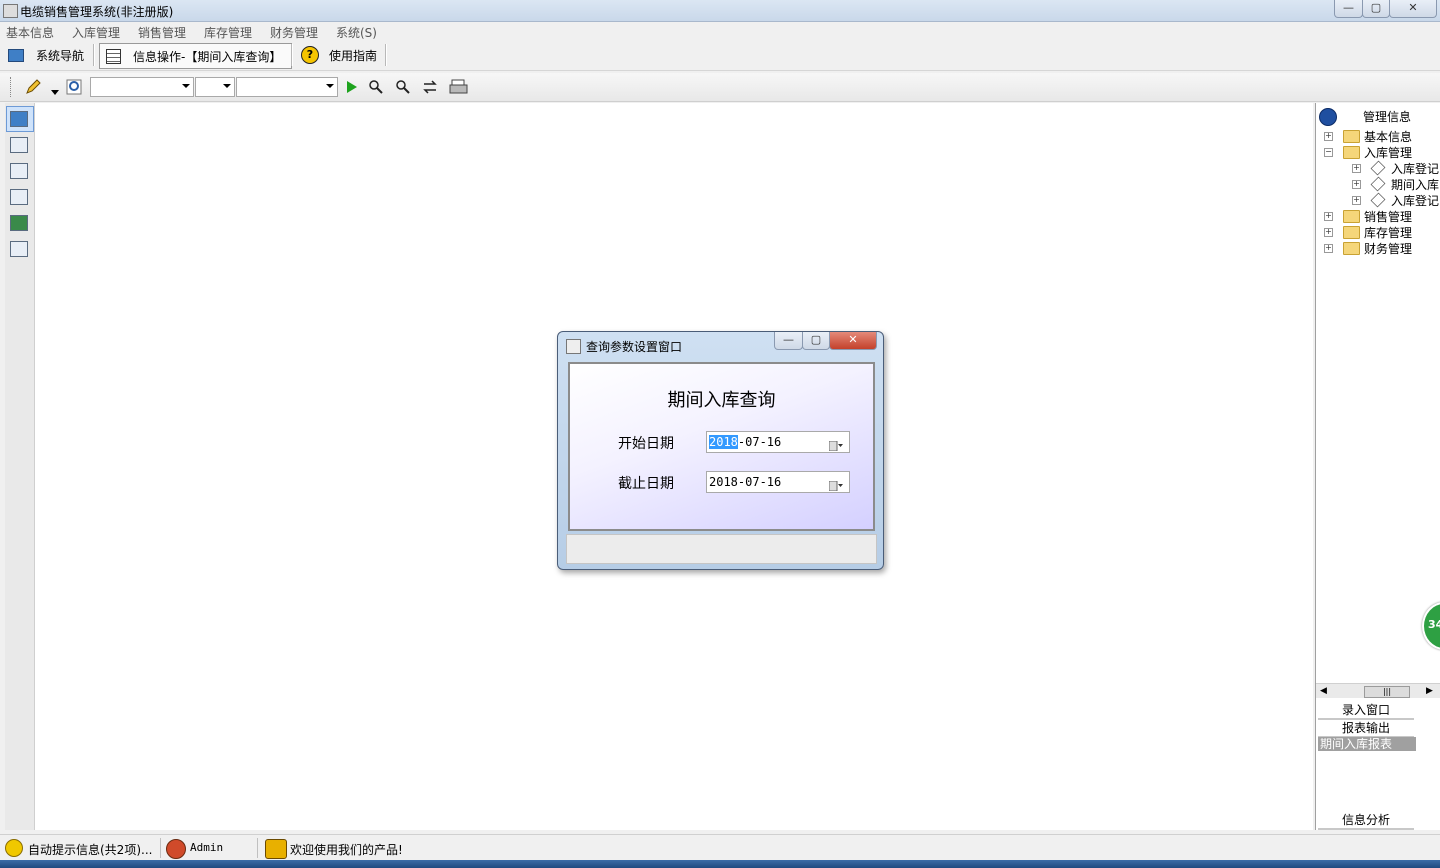 The width and height of the screenshot is (1440, 868). What do you see at coordinates (294, 32) in the screenshot?
I see `menu-finance: 财务管理` at bounding box center [294, 32].